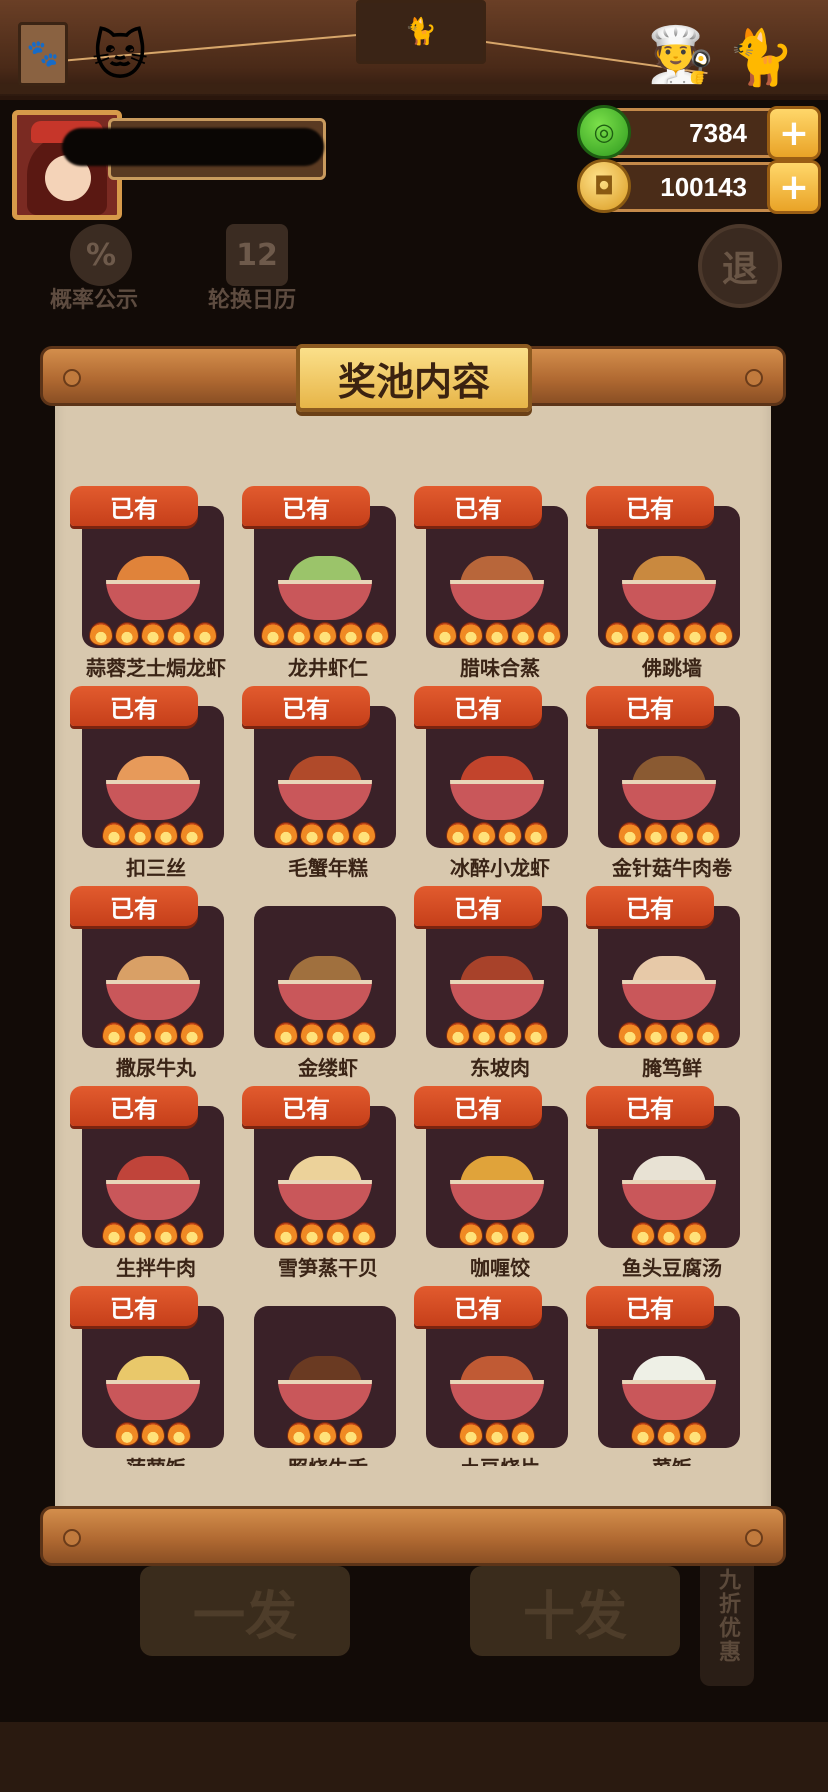  I want to click on chef-kid-icon: 🧑‍🍳, so click(681, 54).